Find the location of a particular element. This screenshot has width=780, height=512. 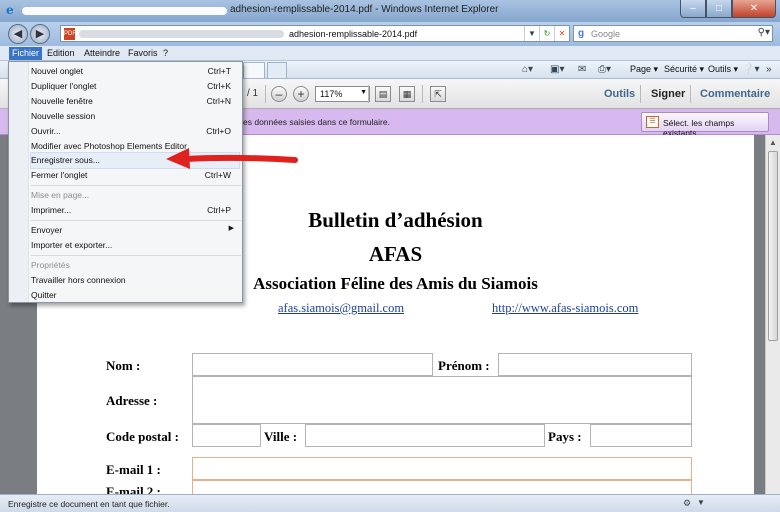

address-dropdown-icon: ▼ is located at coordinates (531, 33).